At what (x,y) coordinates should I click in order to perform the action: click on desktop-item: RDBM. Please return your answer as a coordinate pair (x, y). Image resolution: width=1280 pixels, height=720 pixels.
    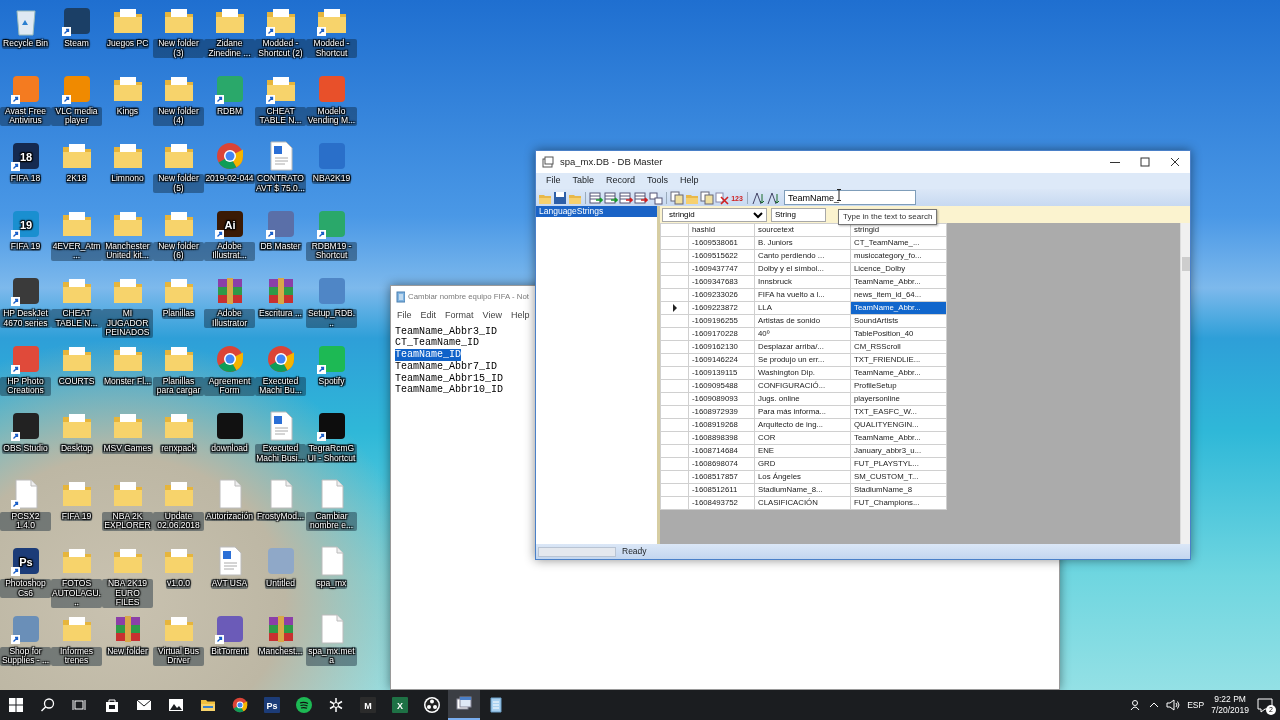
    Looking at the image, I should click on (229, 104).